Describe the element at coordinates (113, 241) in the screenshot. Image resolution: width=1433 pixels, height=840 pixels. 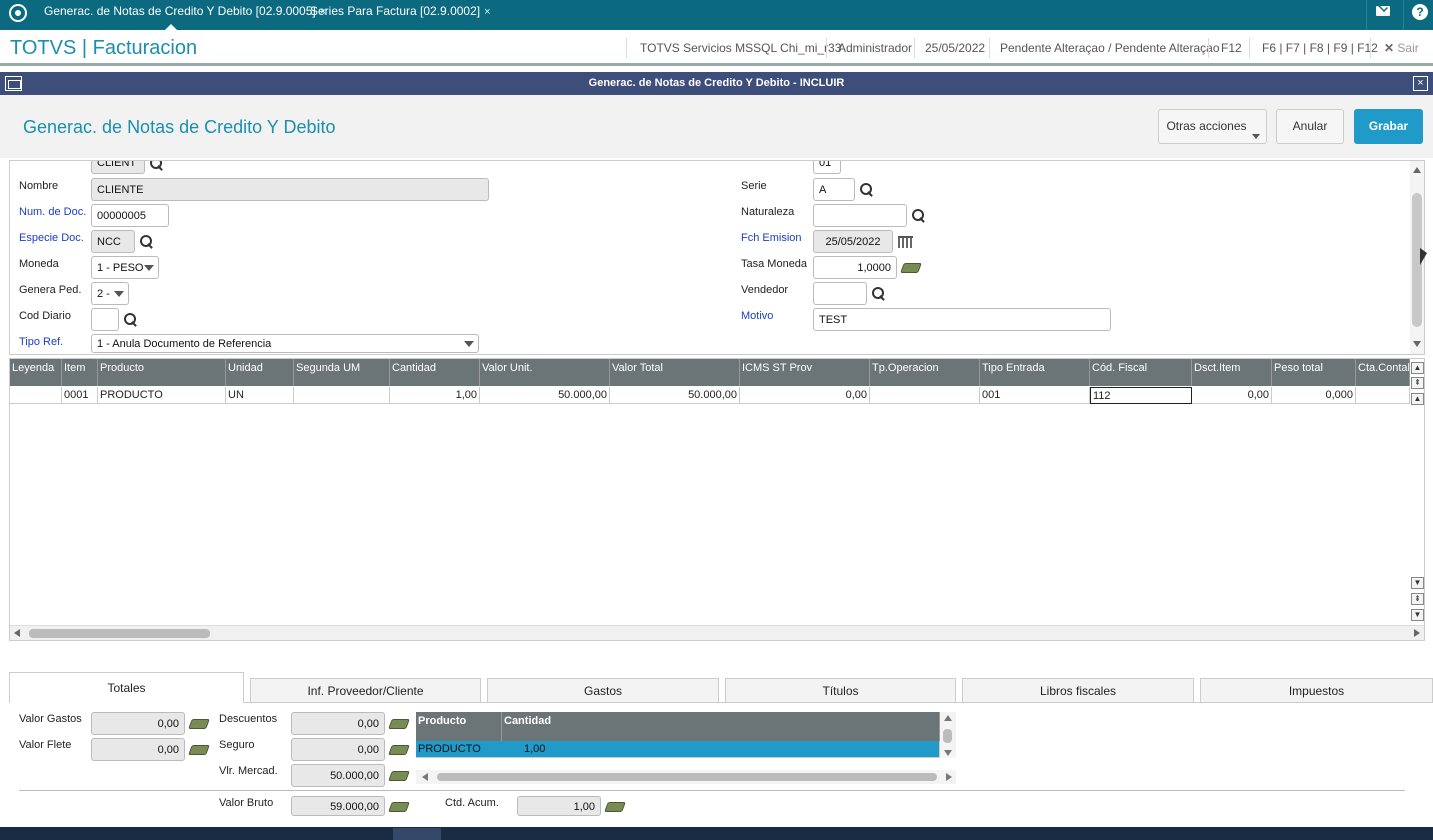
I see `especie-field: NCC` at that location.